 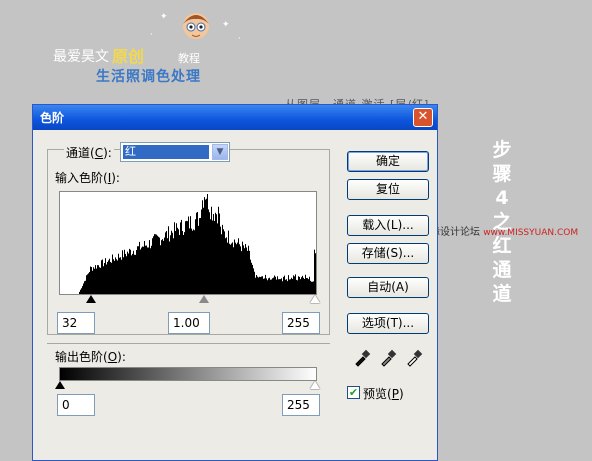 What do you see at coordinates (301, 323) in the screenshot?
I see `input-white-field: 255` at bounding box center [301, 323].